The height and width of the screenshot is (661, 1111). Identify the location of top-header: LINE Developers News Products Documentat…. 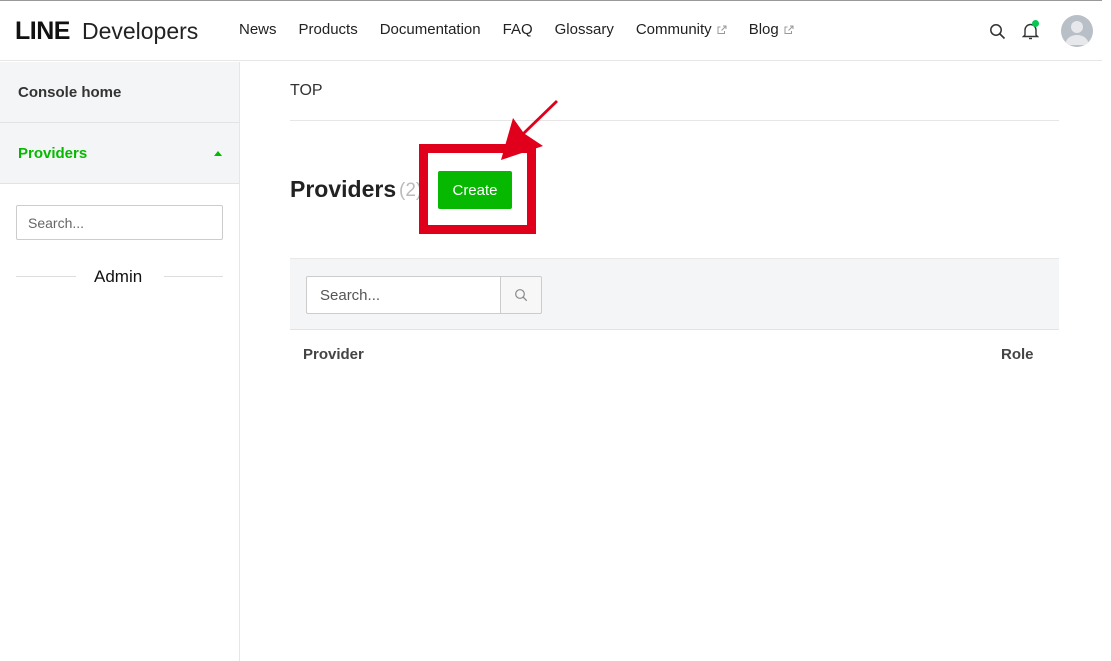
(551, 30).